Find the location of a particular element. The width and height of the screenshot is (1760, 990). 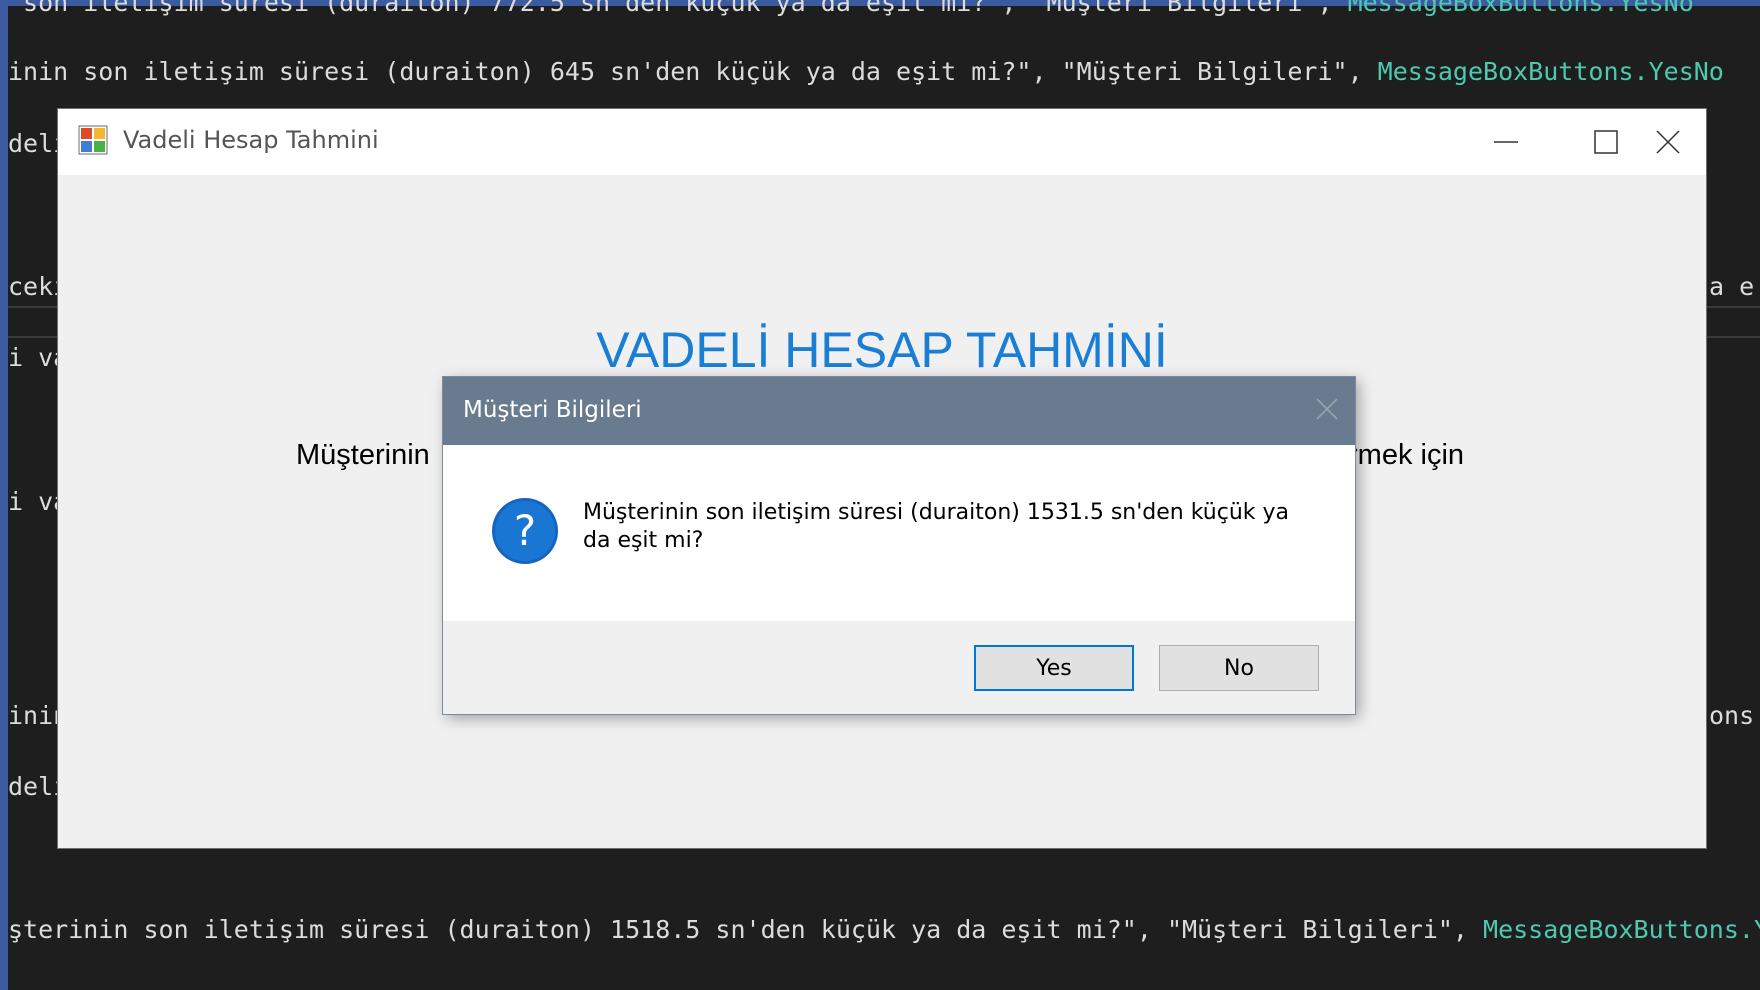

dialog-close-button is located at coordinates (1327, 411).